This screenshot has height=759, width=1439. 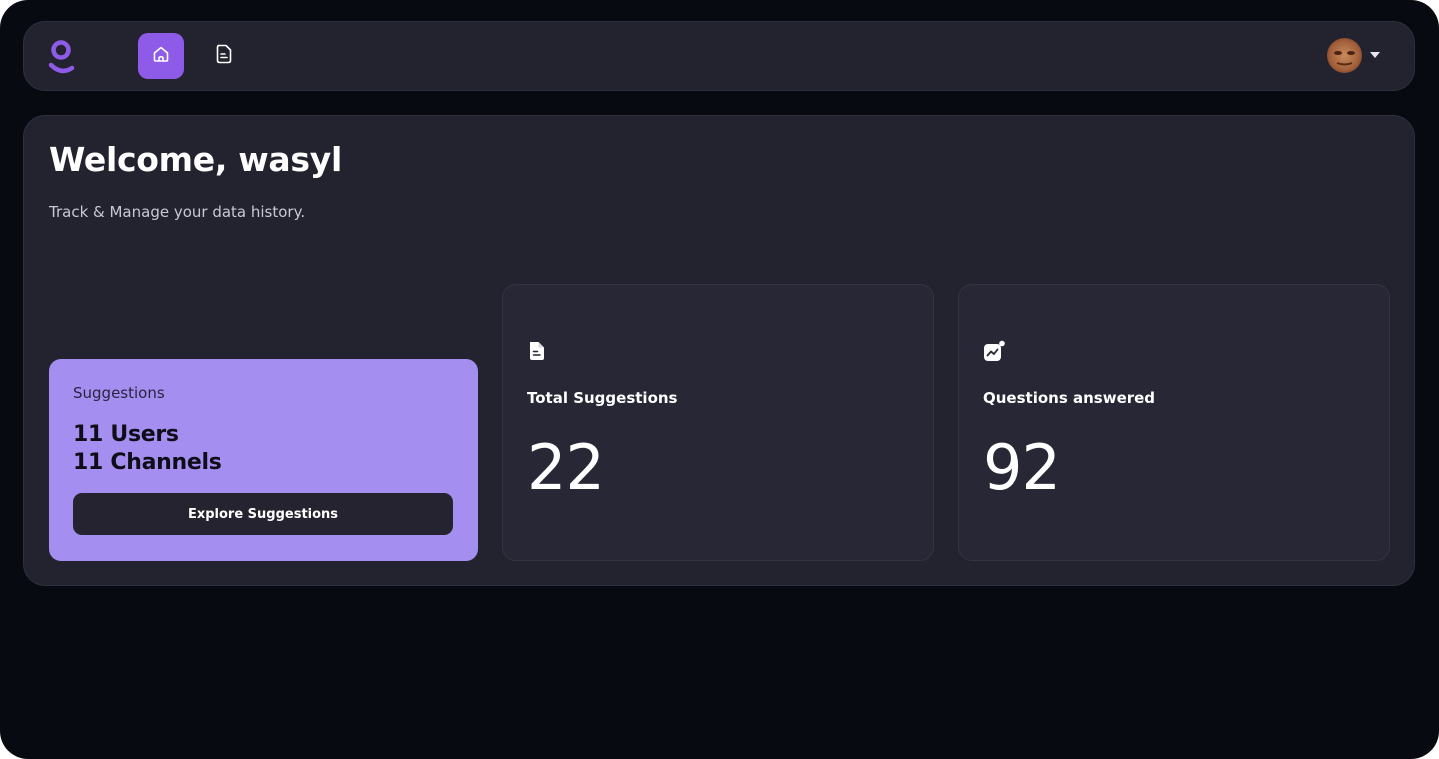 What do you see at coordinates (1022, 467) in the screenshot?
I see `questions-answered-value: 92` at bounding box center [1022, 467].